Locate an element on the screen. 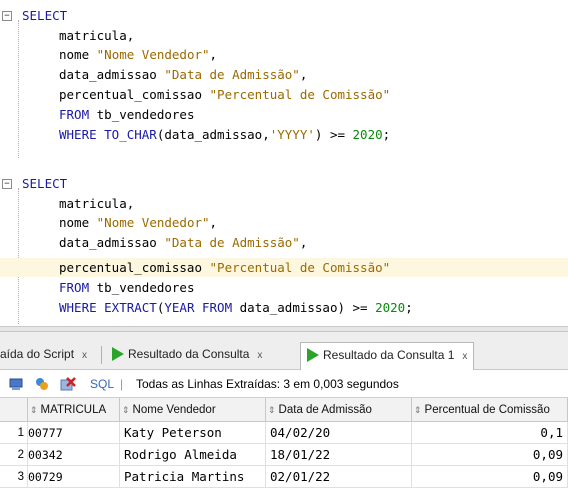 The width and height of the screenshot is (568, 502). cell-matricula: 00342 is located at coordinates (74, 455).